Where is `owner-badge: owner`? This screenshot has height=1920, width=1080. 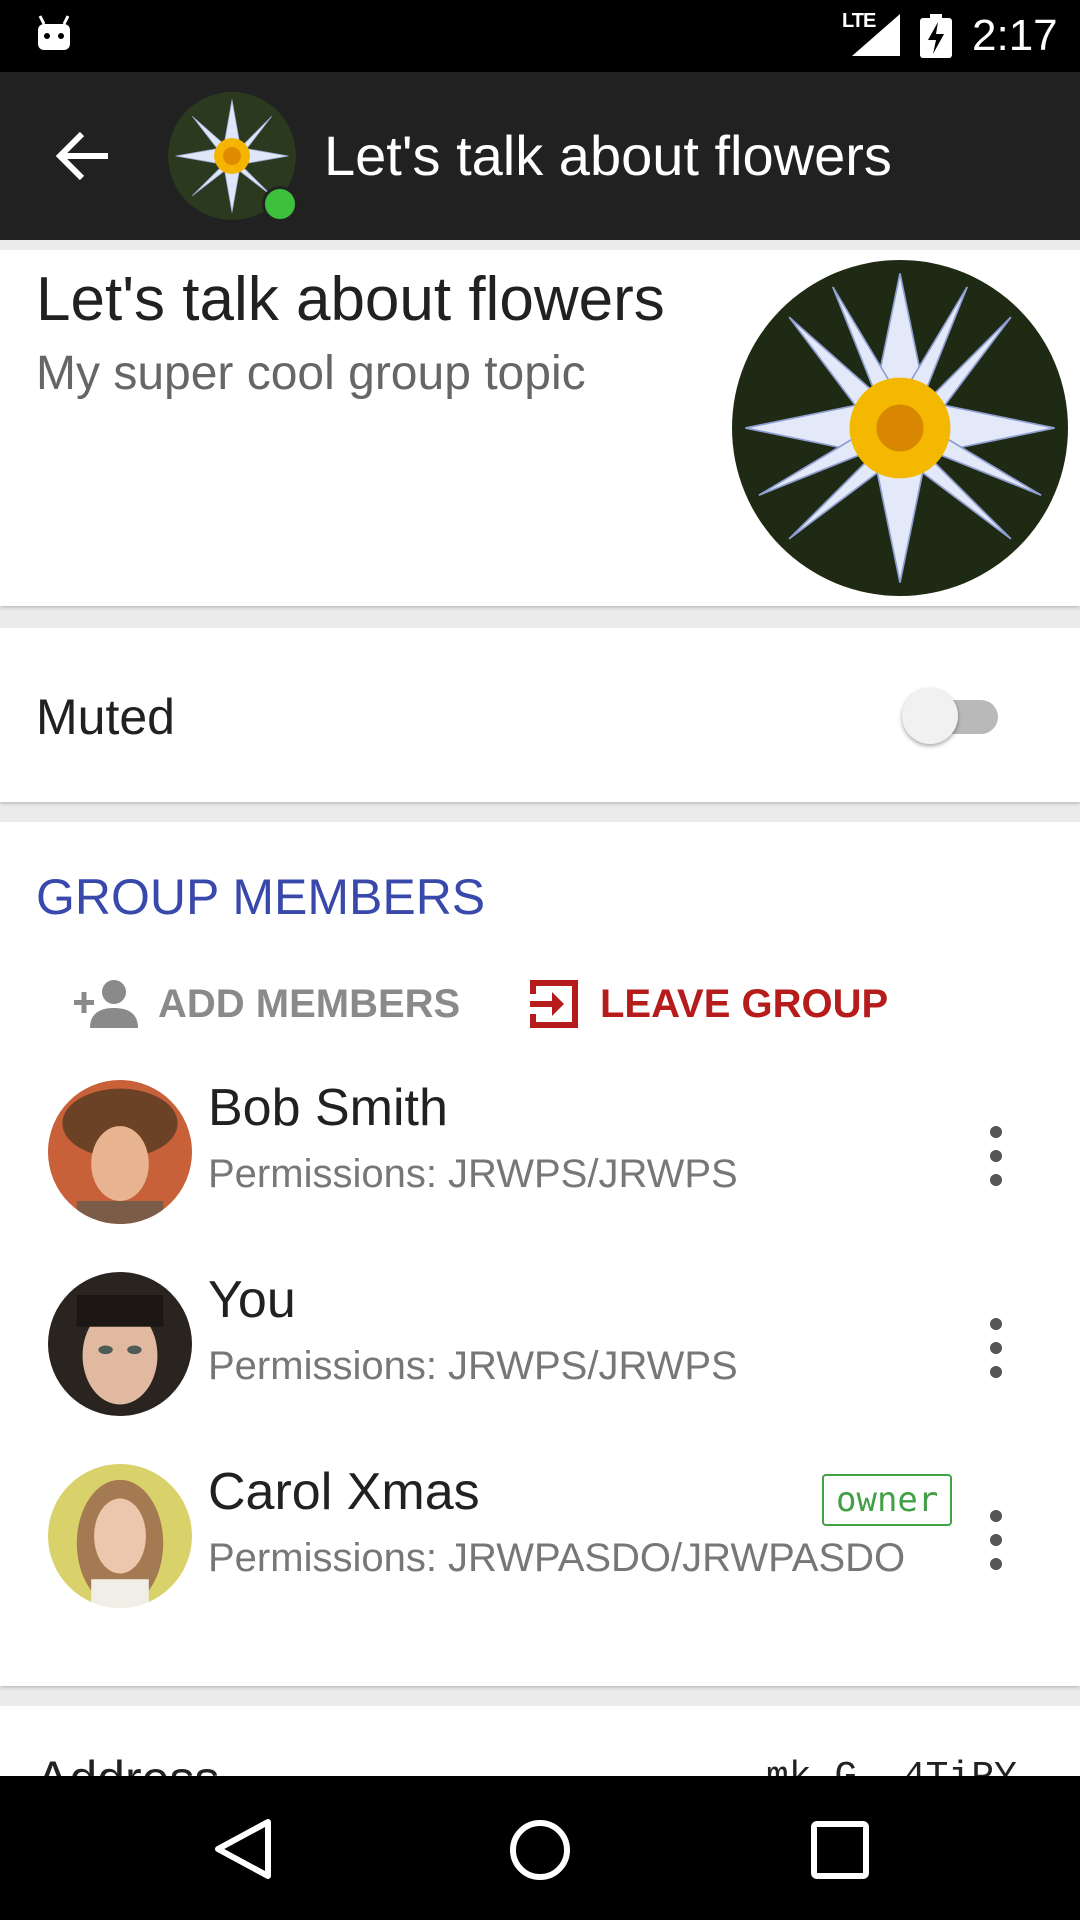
owner-badge: owner is located at coordinates (887, 1500).